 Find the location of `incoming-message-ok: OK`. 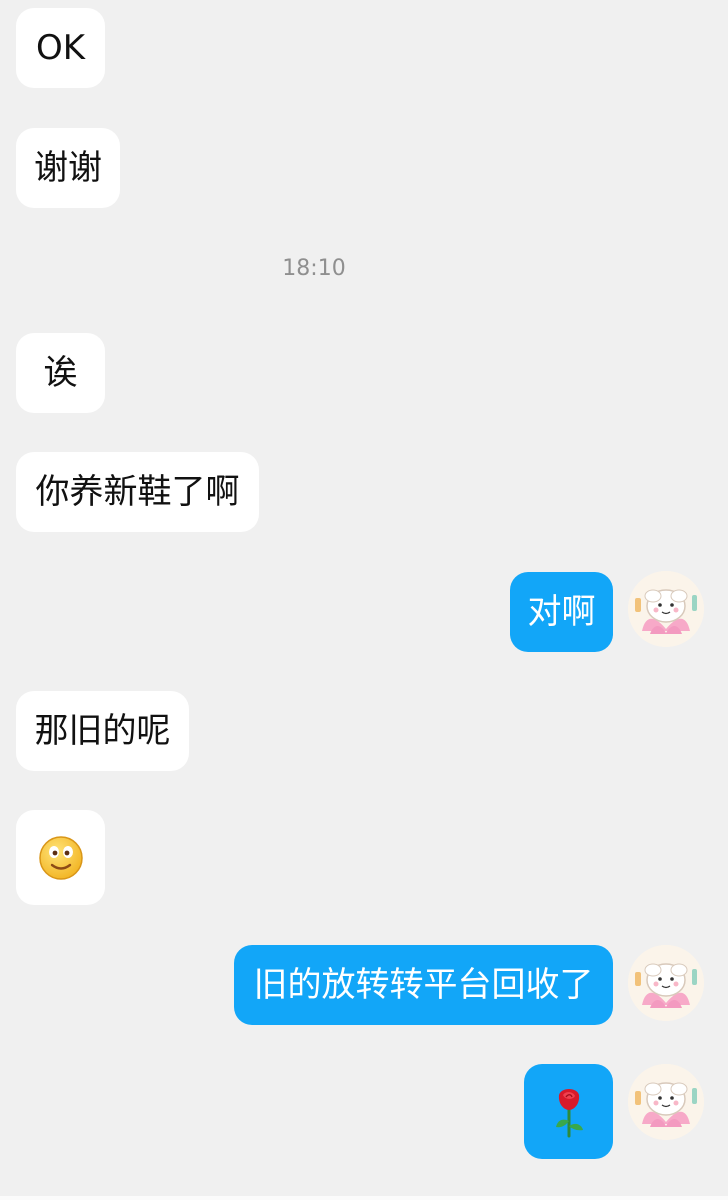

incoming-message-ok: OK is located at coordinates (60, 48).